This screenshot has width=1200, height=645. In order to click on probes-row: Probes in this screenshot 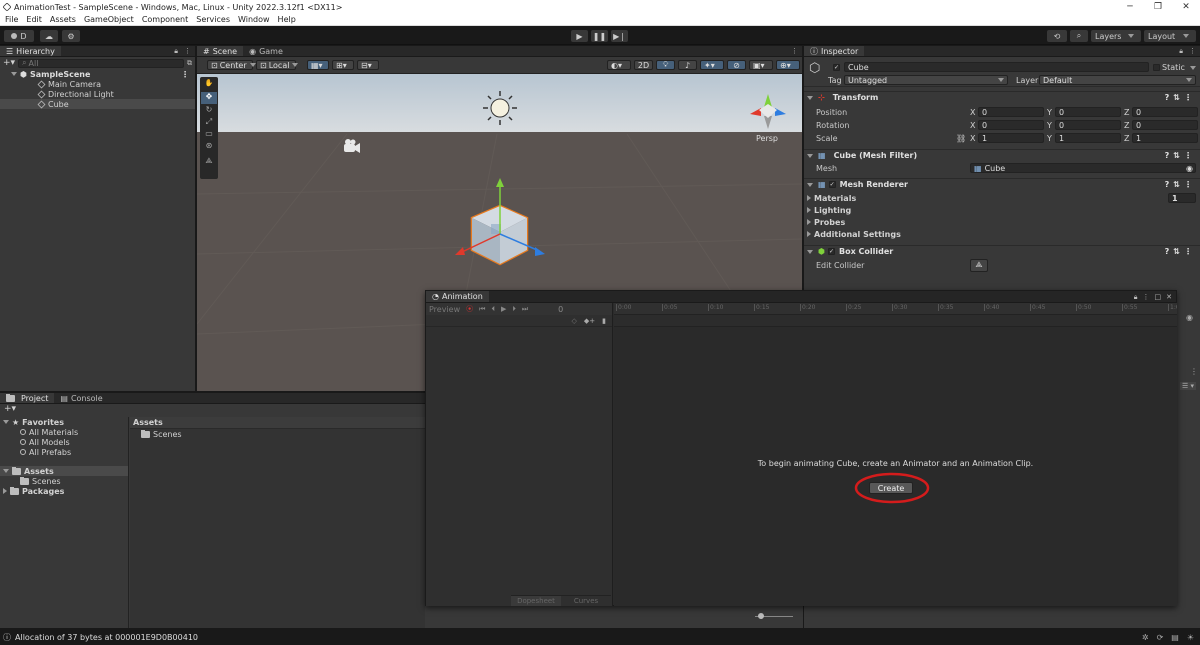, I will do `click(1002, 222)`.